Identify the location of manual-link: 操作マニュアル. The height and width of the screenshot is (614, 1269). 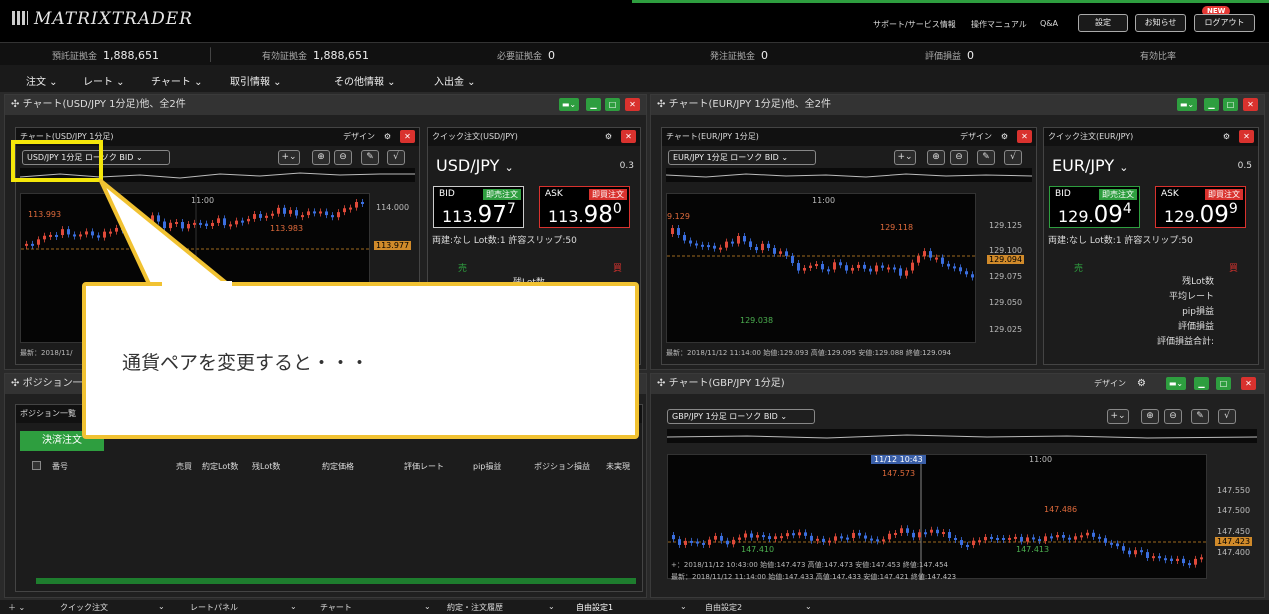
(999, 24).